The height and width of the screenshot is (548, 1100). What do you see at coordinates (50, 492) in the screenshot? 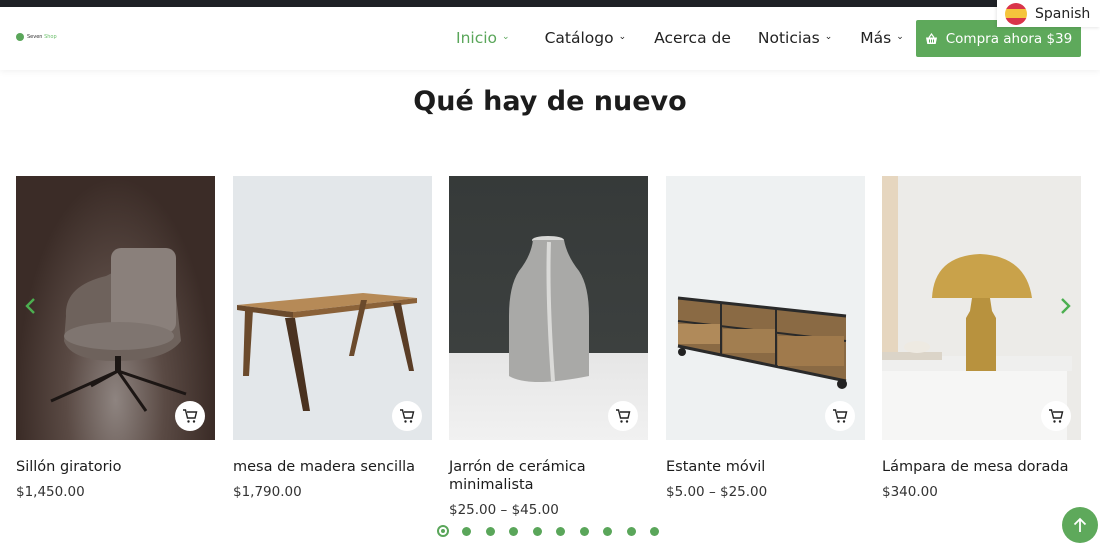
I see `product-price: $1,450.00` at bounding box center [50, 492].